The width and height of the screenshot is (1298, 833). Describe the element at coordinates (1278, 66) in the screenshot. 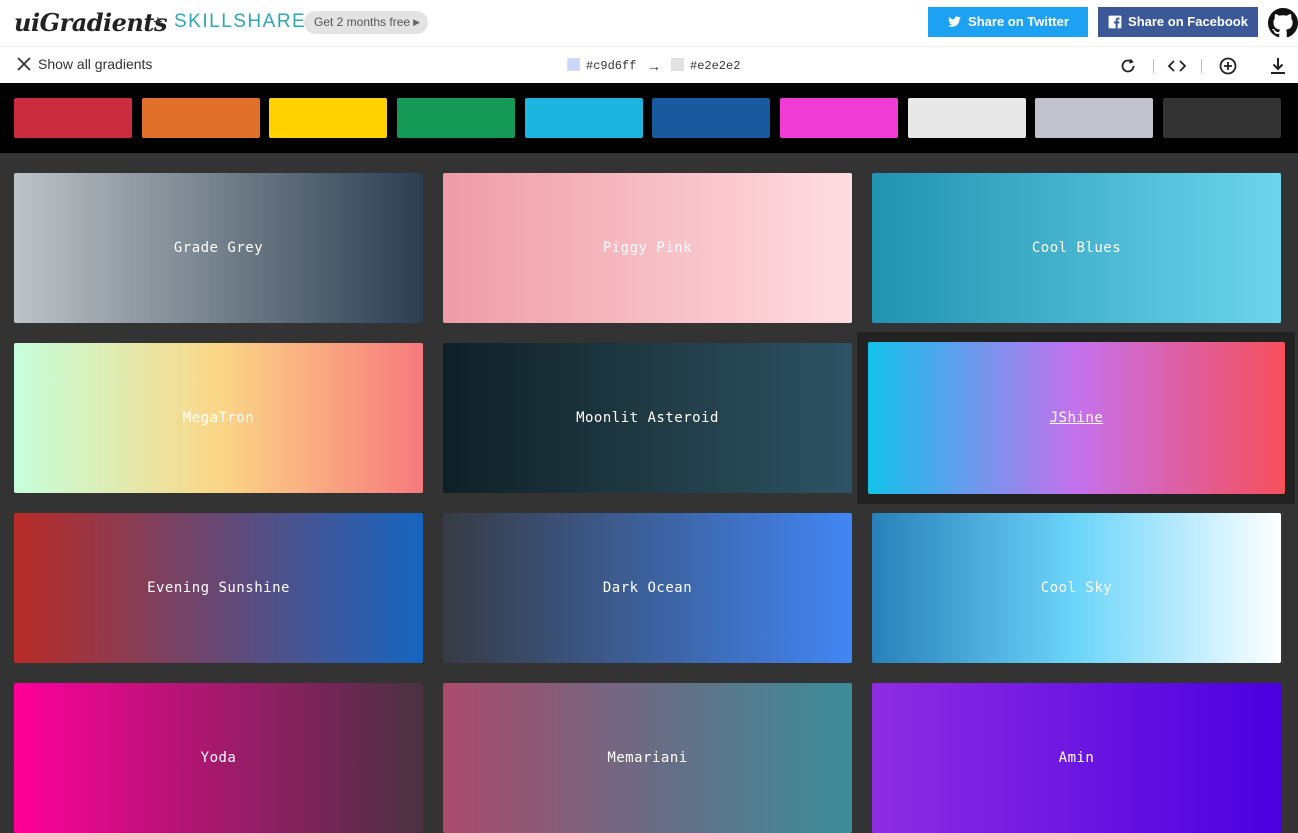

I see `download-icon` at that location.